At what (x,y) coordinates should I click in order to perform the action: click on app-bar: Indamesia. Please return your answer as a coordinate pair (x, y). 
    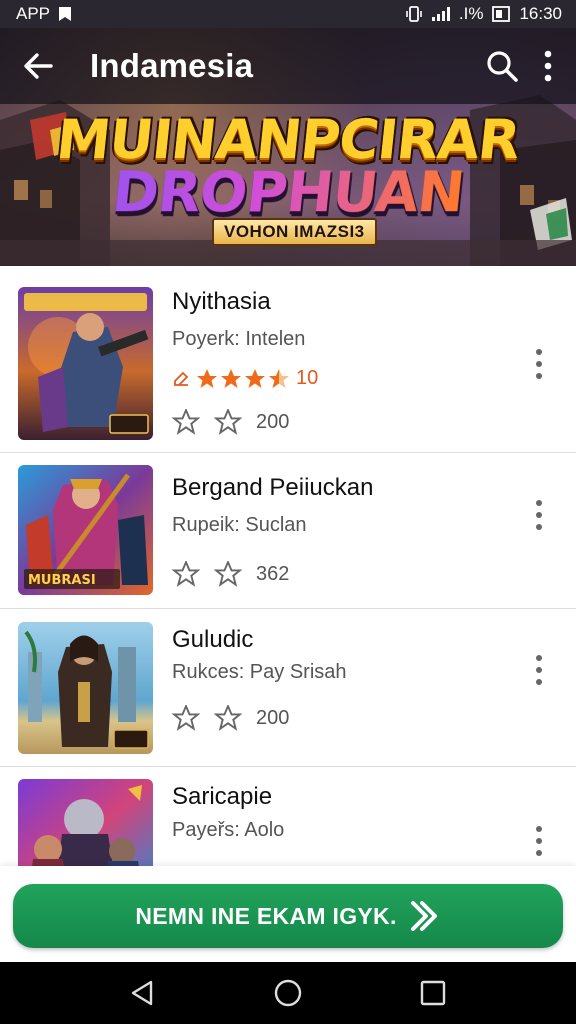
    Looking at the image, I should click on (288, 66).